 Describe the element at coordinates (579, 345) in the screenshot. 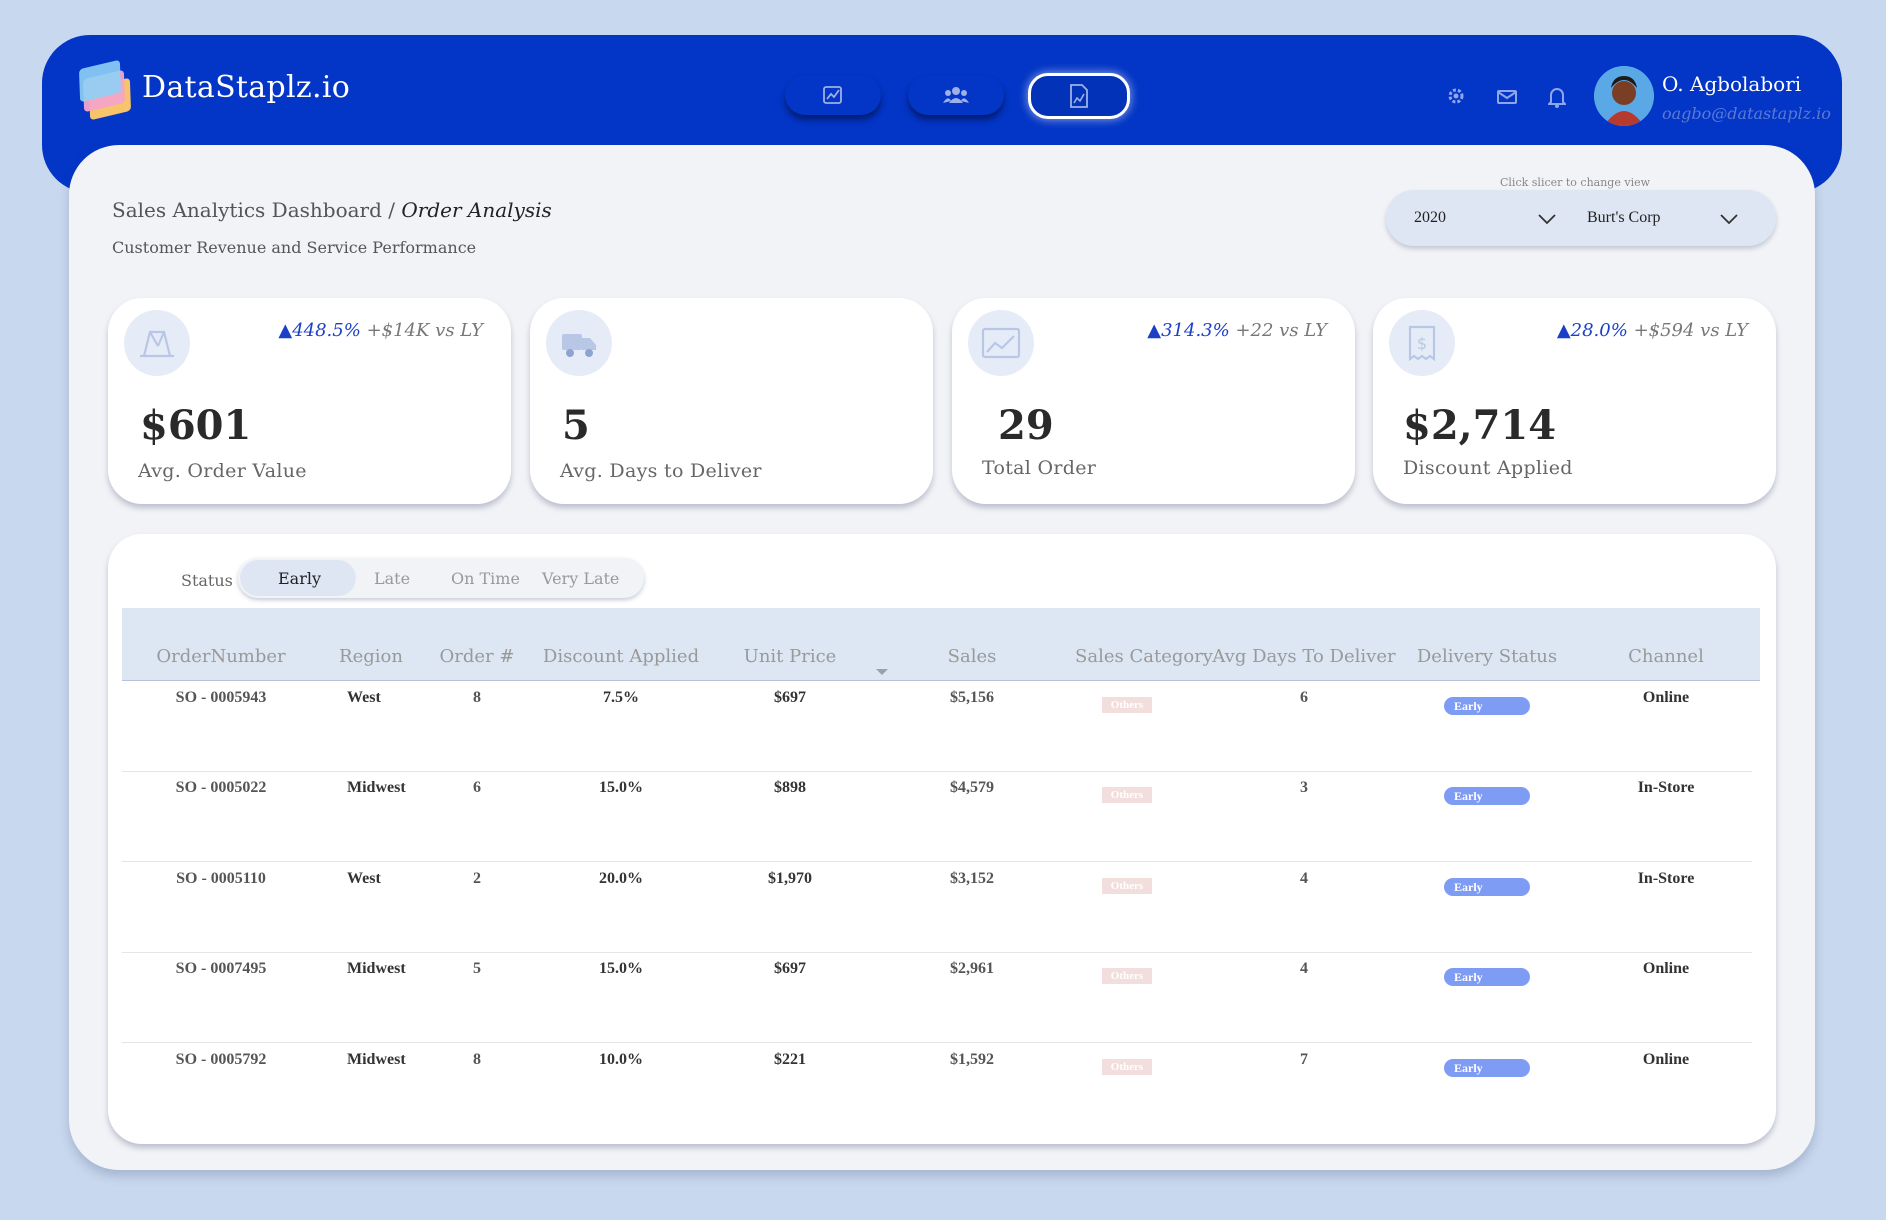

I see `truck-icon` at that location.